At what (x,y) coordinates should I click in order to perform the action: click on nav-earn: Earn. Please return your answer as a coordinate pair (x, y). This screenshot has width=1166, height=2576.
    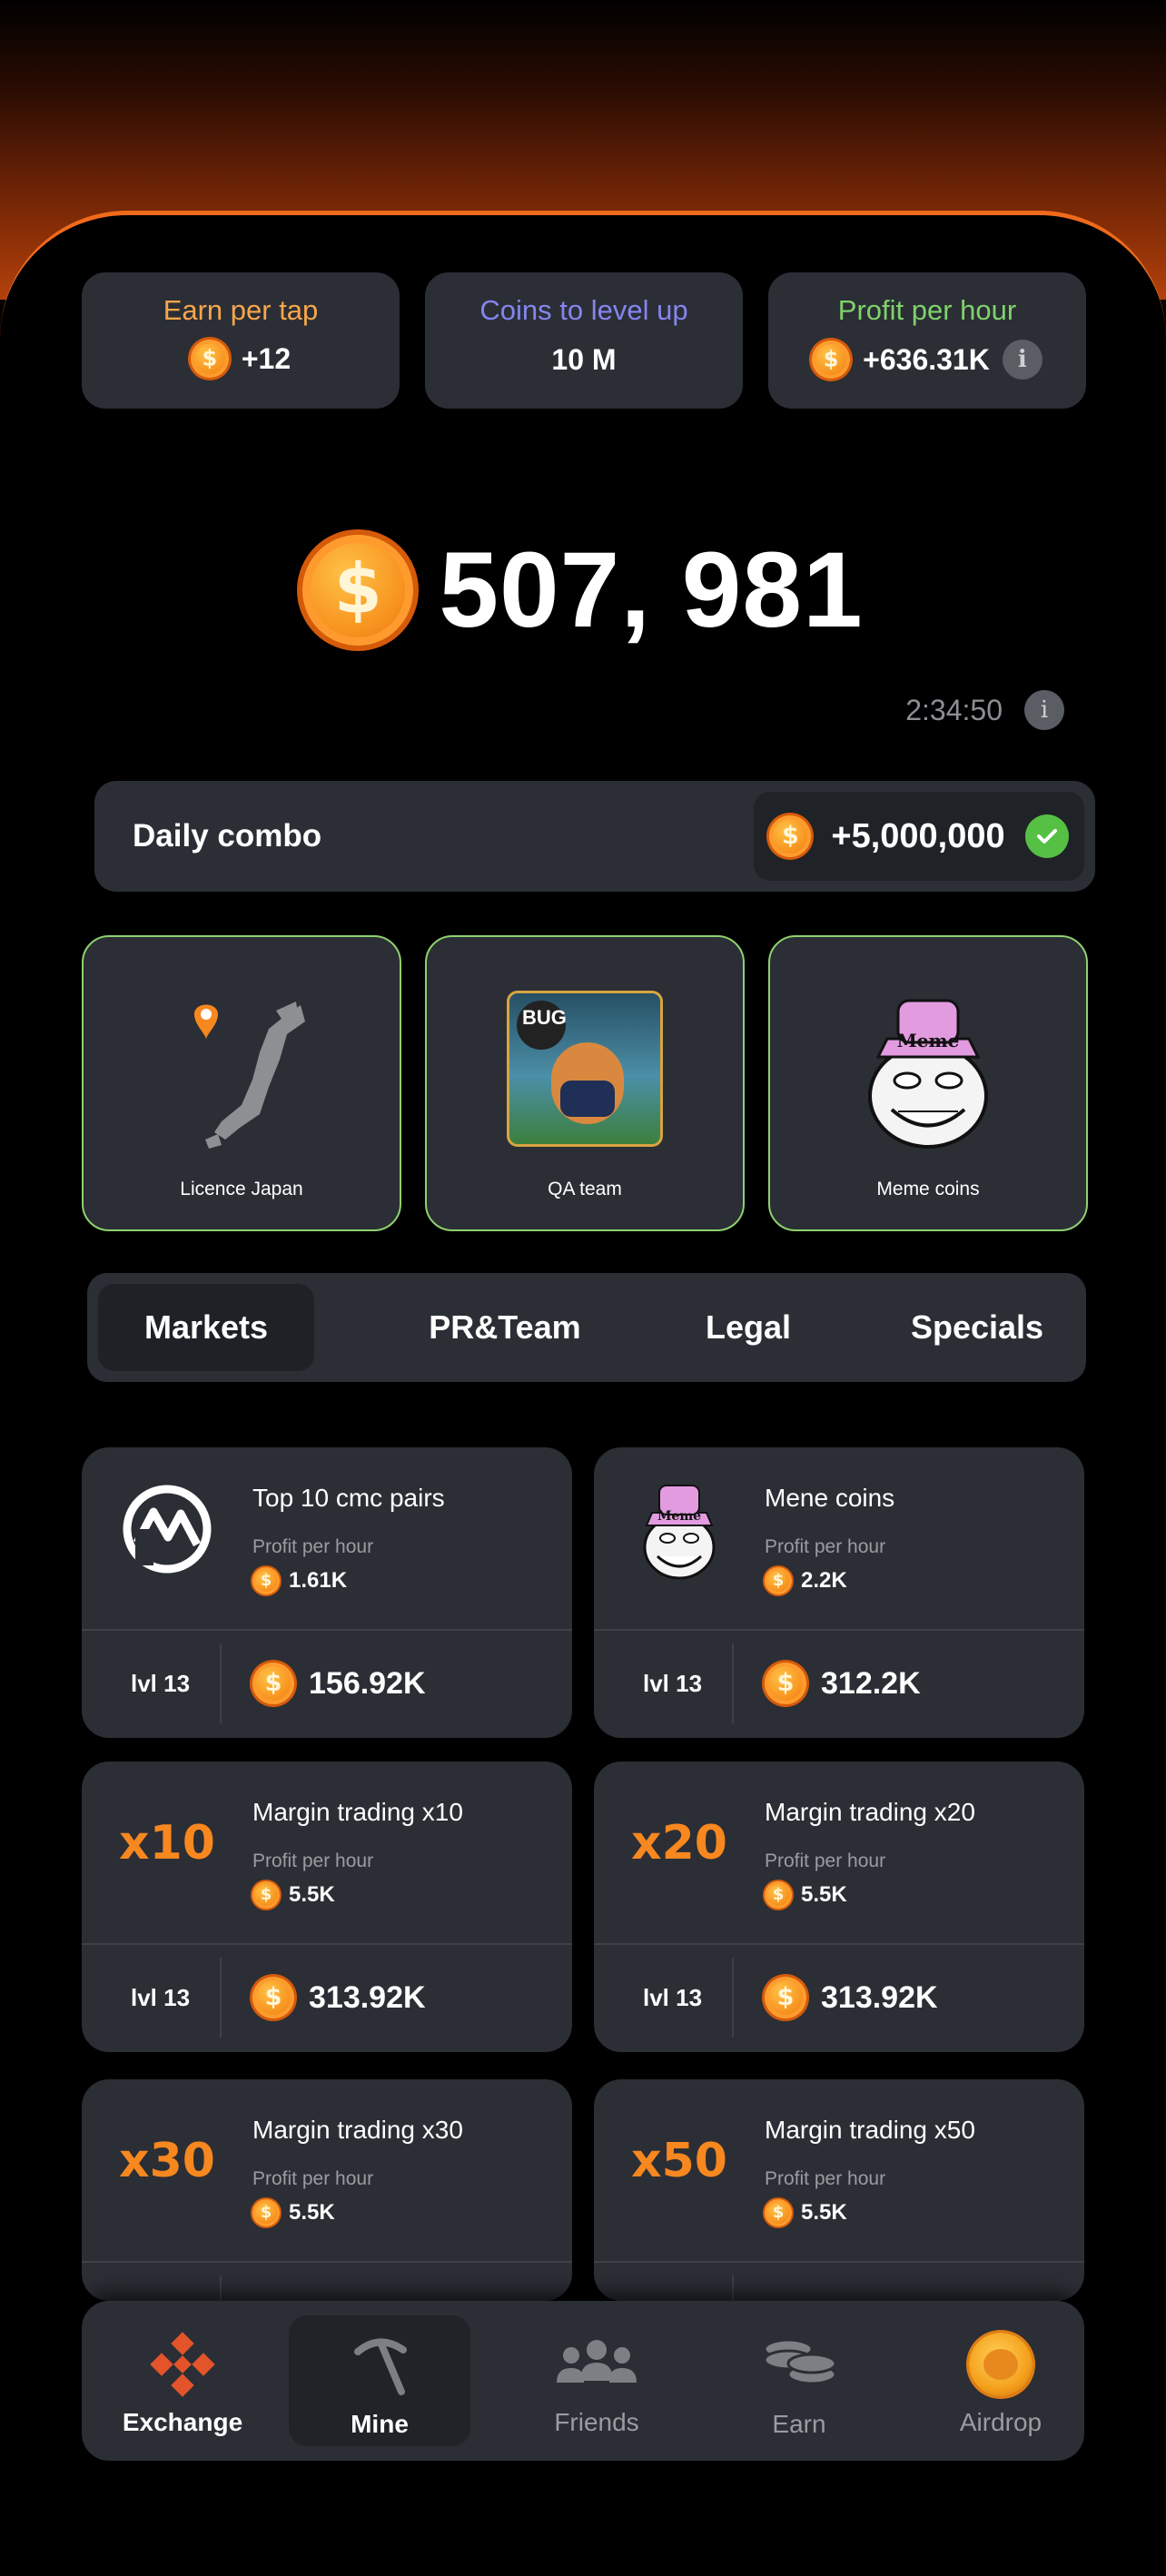
    Looking at the image, I should click on (799, 2381).